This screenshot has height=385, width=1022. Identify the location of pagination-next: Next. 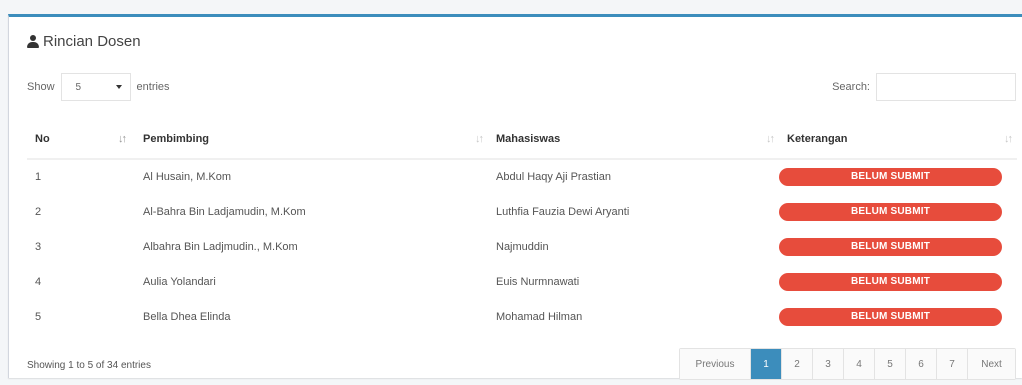
(991, 364).